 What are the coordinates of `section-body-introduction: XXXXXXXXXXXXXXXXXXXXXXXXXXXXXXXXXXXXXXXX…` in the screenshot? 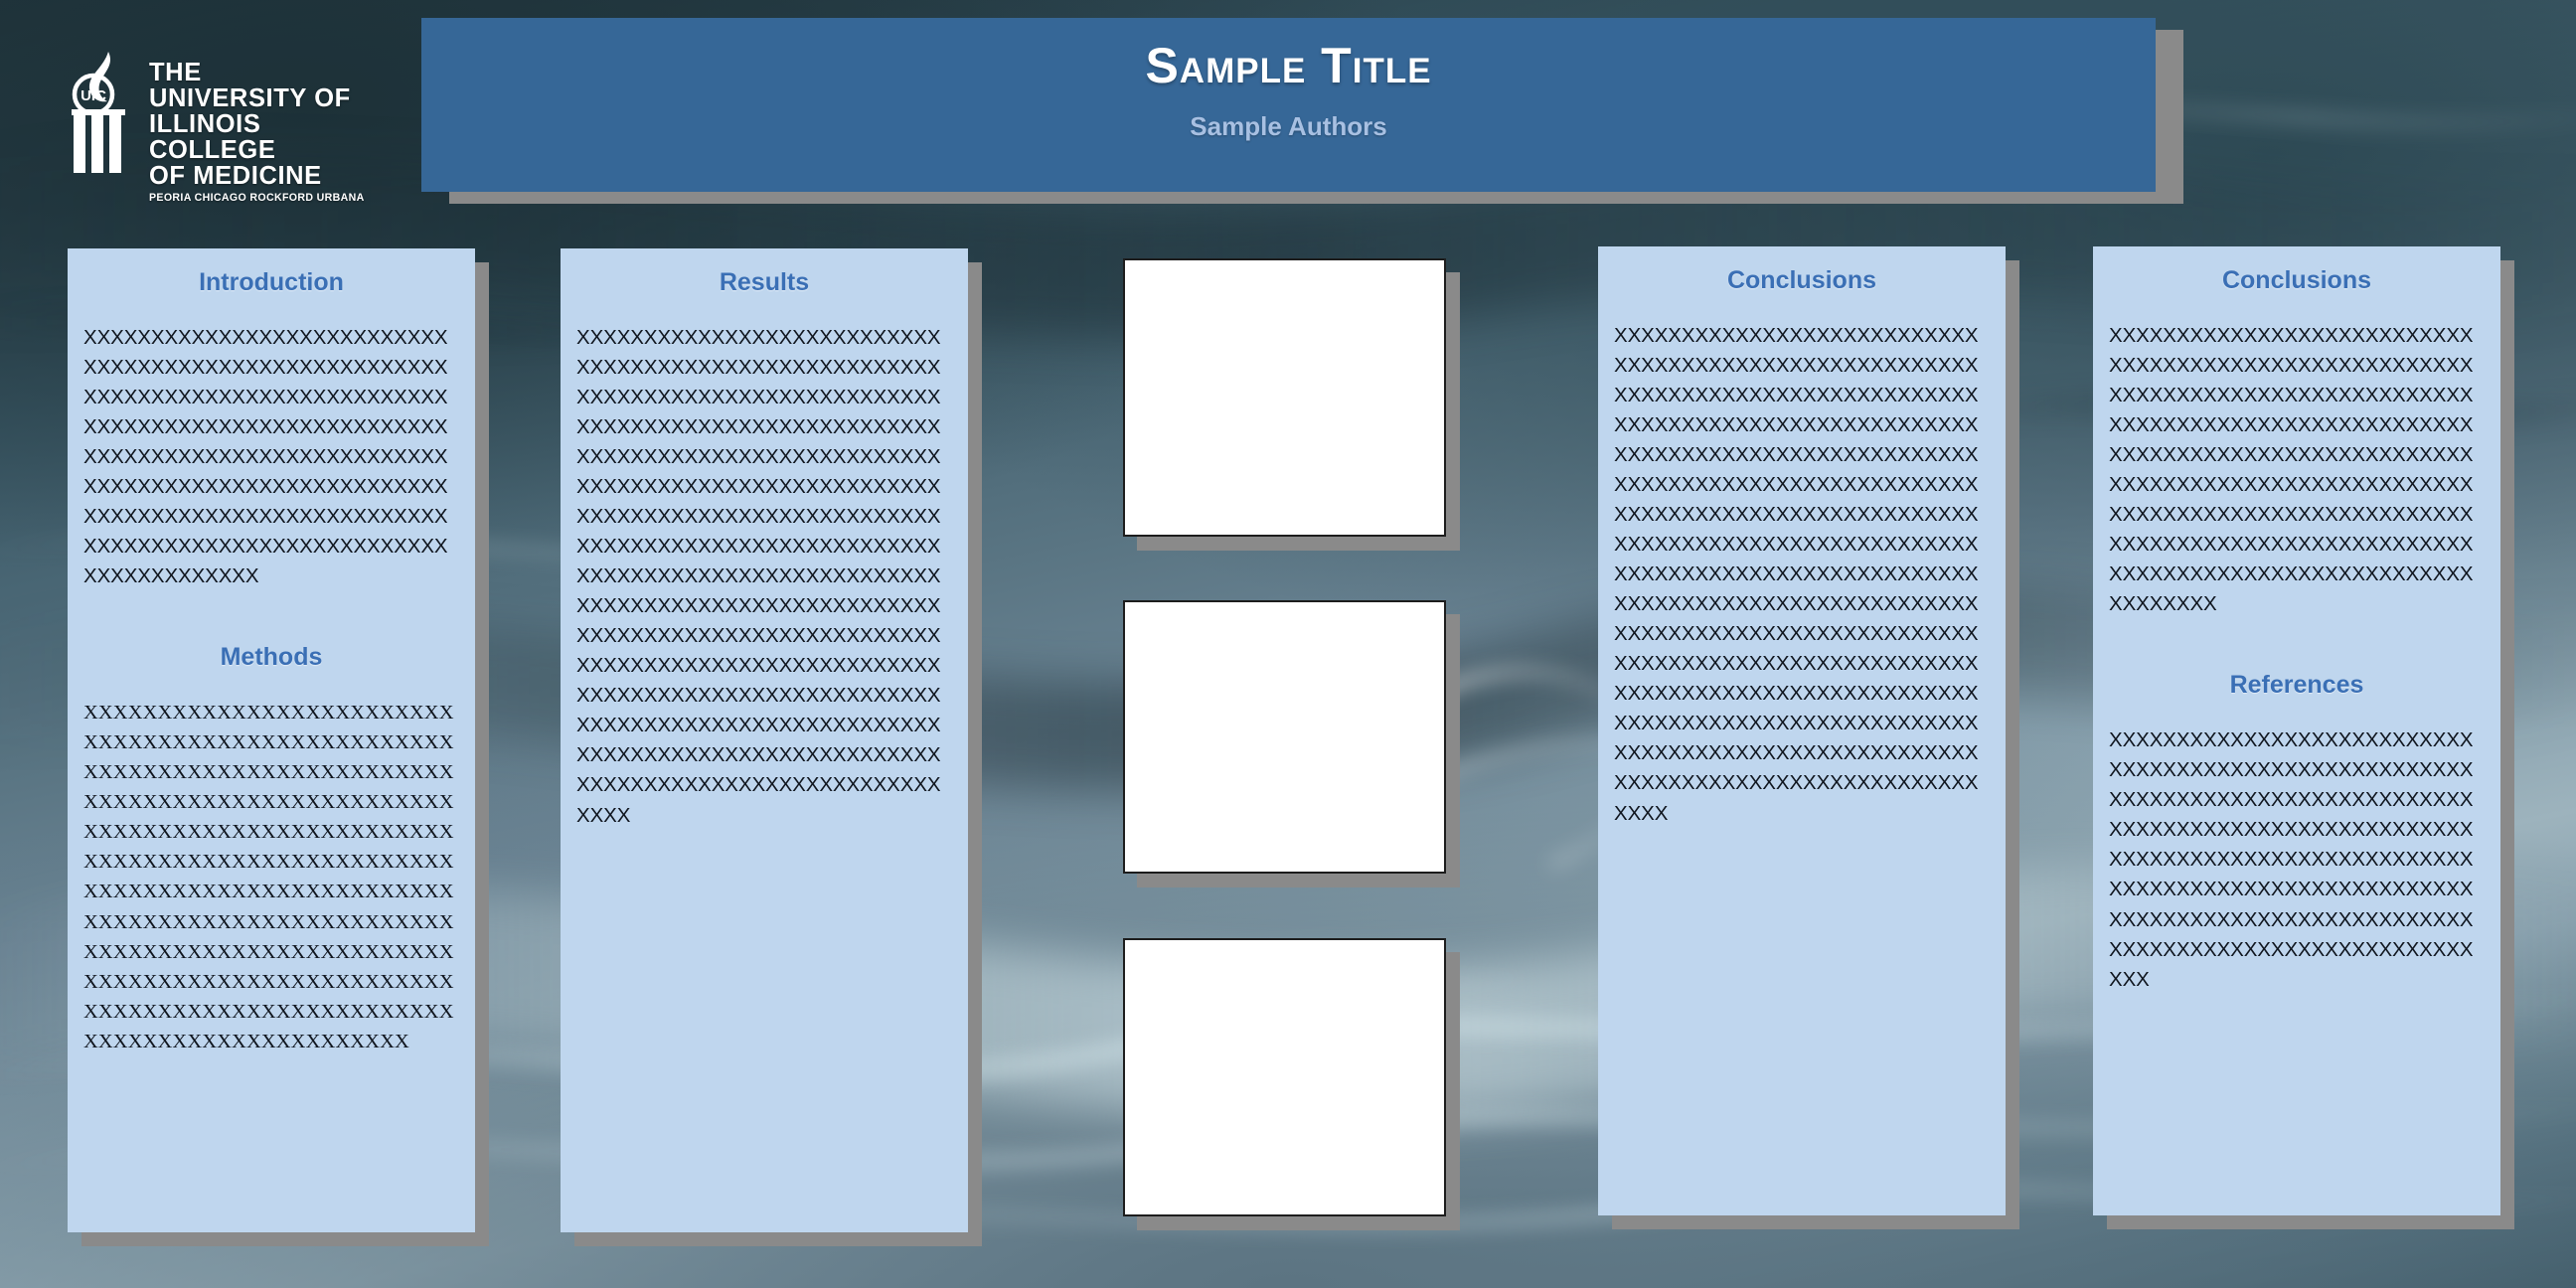 It's located at (265, 457).